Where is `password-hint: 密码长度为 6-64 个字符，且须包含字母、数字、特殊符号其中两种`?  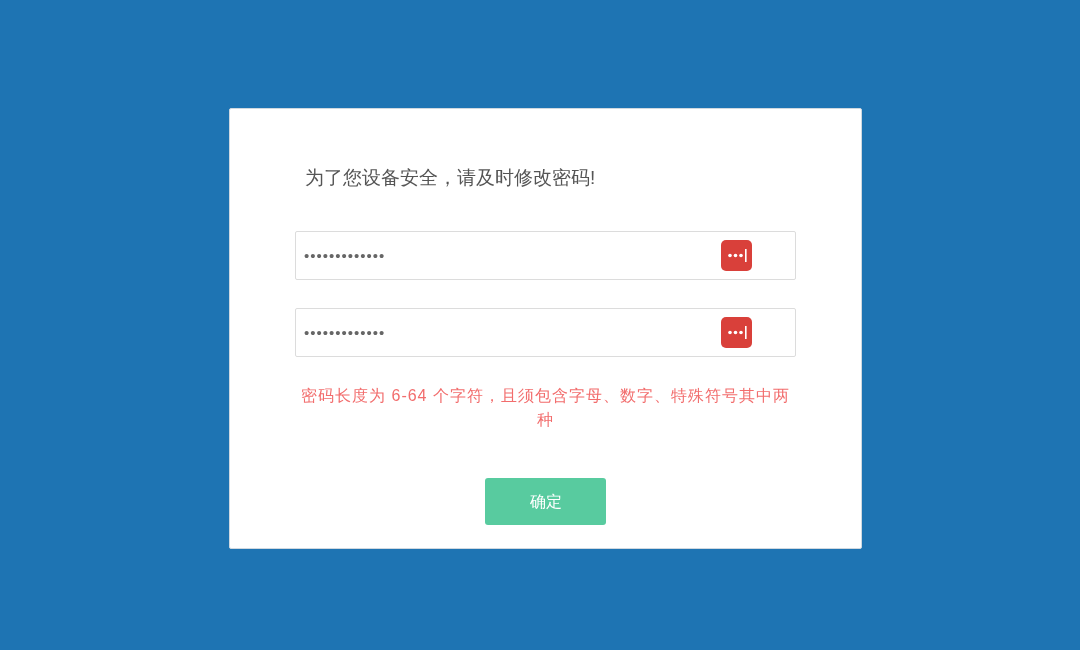
password-hint: 密码长度为 6-64 个字符，且须包含字母、数字、特殊符号其中两种 is located at coordinates (545, 408).